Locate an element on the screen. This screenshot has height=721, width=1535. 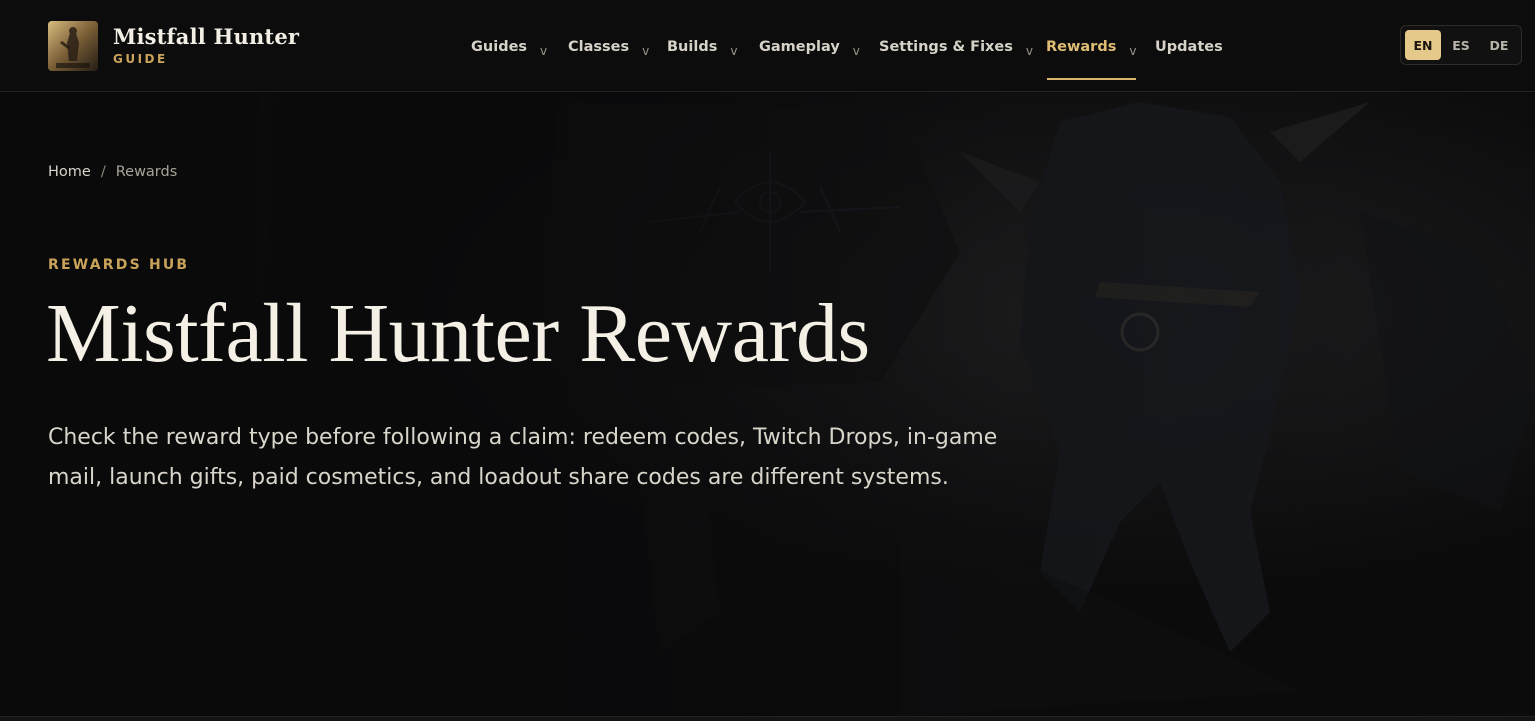
game-cover-icon is located at coordinates (73, 46).